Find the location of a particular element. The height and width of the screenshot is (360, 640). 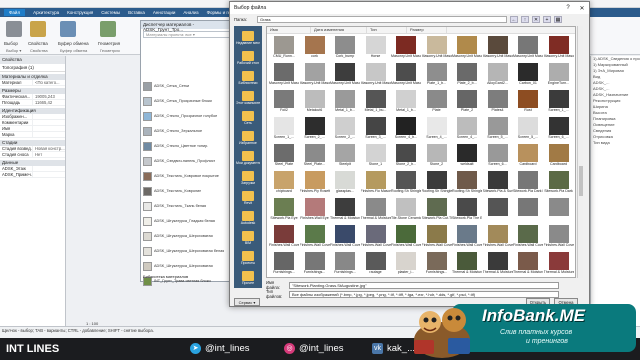

file-thumbnail: rautage is located at coordinates (376, 264).